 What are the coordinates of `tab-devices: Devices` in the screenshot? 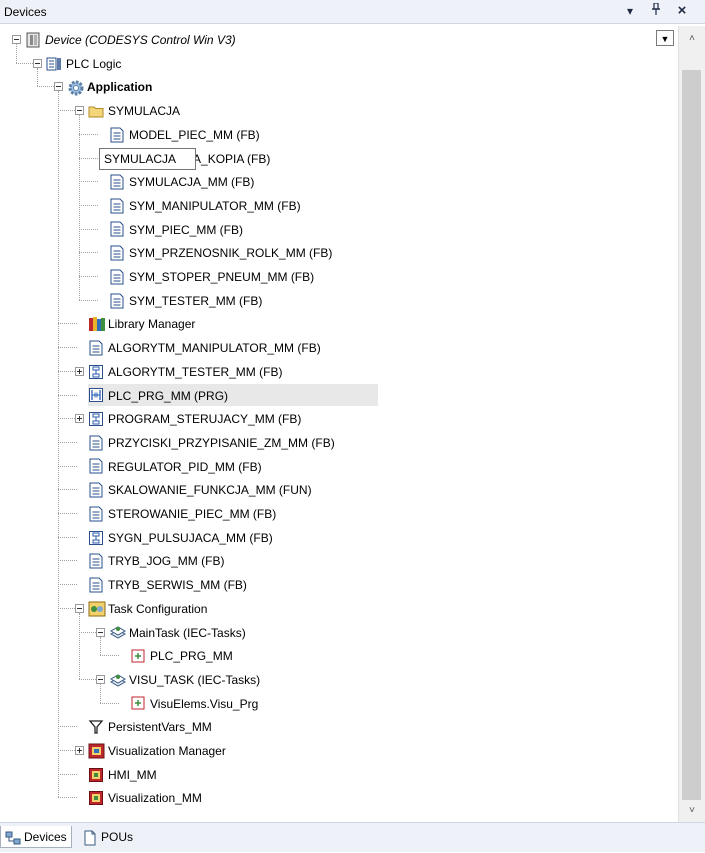 It's located at (36, 837).